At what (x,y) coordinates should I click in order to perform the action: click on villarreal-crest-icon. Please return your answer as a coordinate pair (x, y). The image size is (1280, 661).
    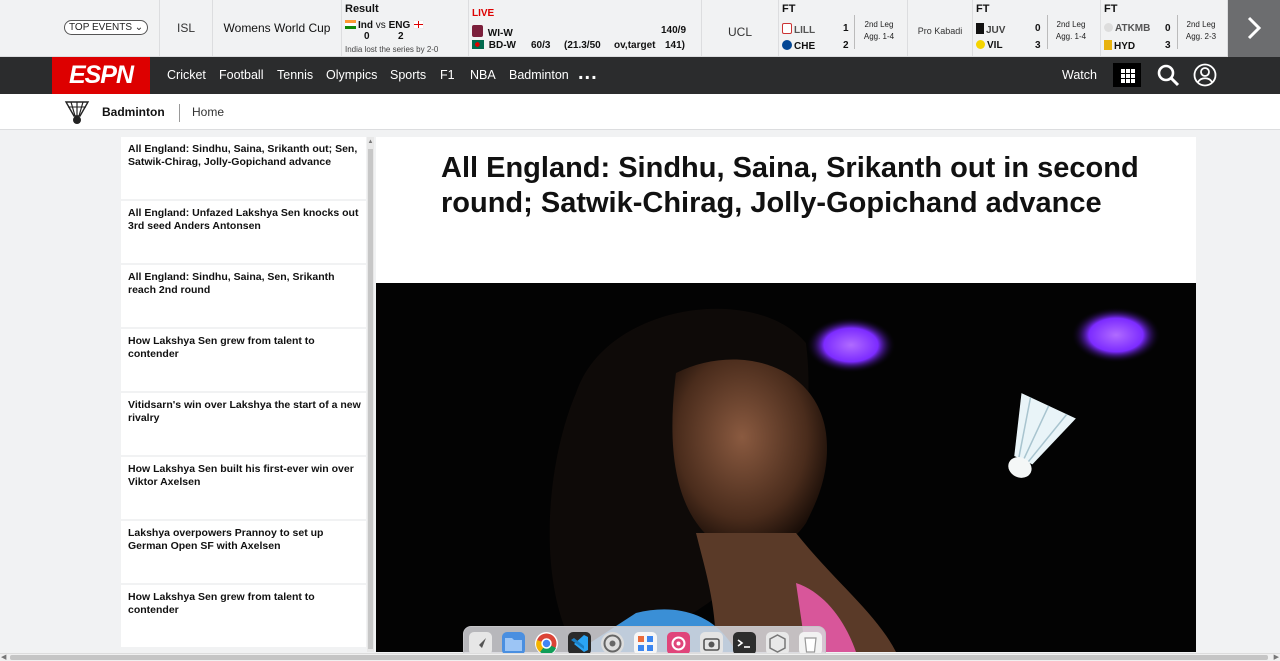
    Looking at the image, I should click on (980, 44).